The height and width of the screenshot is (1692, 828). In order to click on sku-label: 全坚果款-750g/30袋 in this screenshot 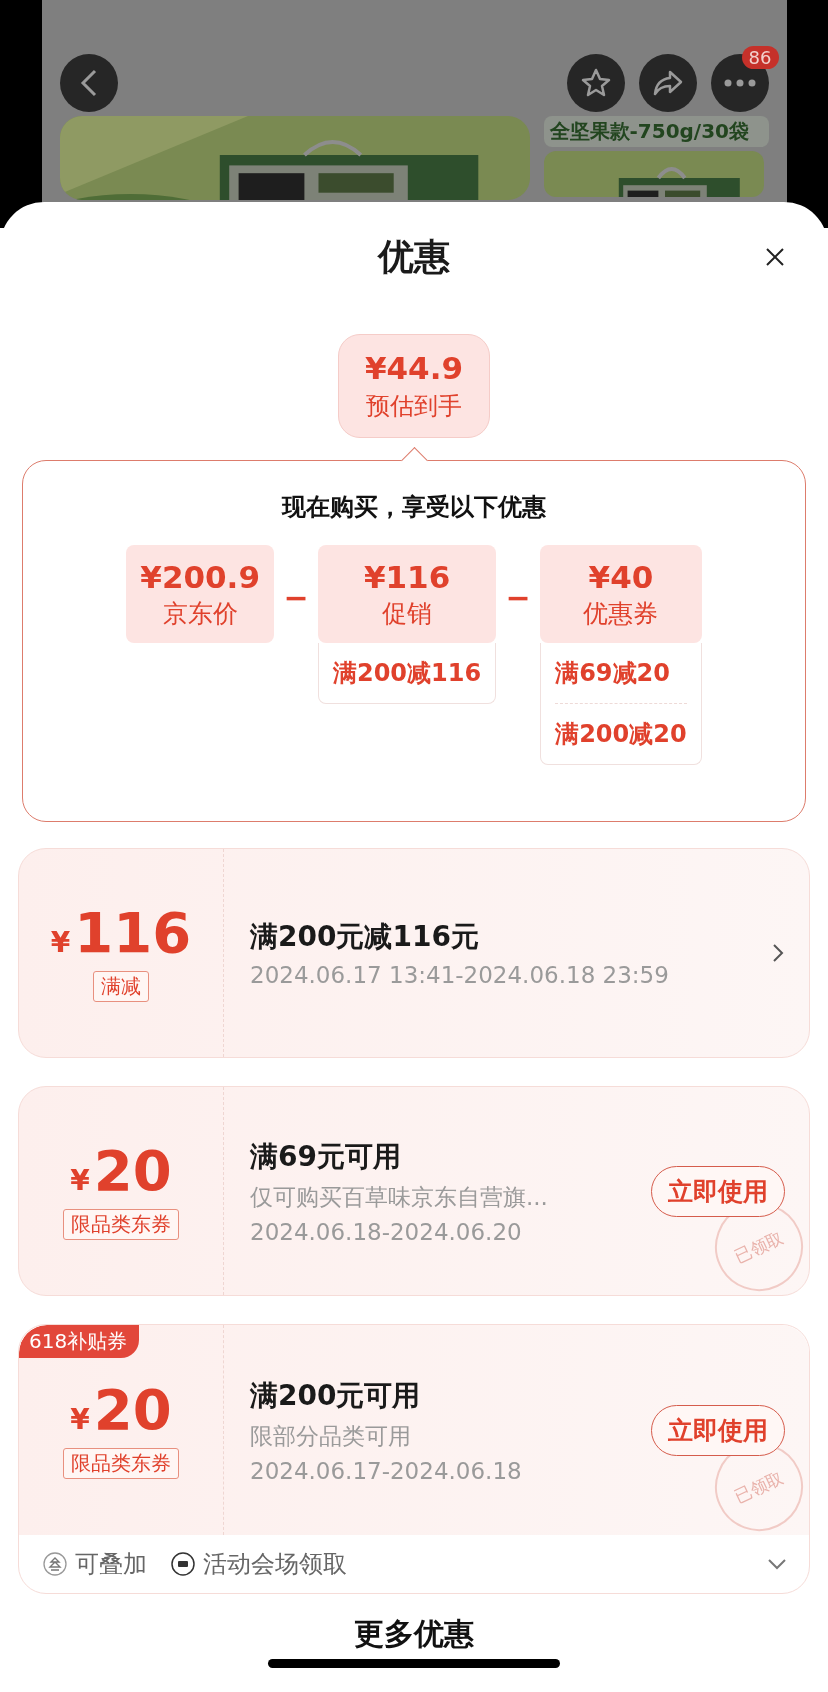, I will do `click(656, 131)`.